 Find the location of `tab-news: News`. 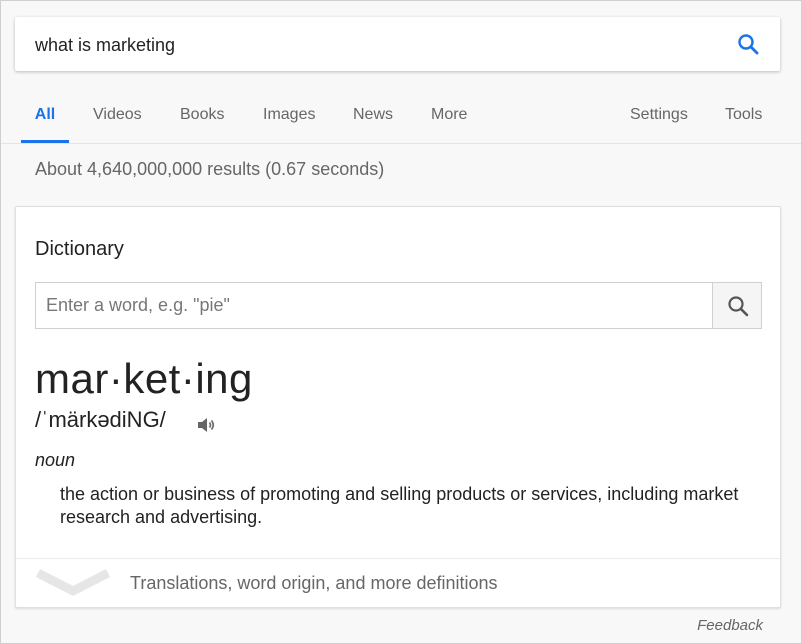

tab-news: News is located at coordinates (373, 120).